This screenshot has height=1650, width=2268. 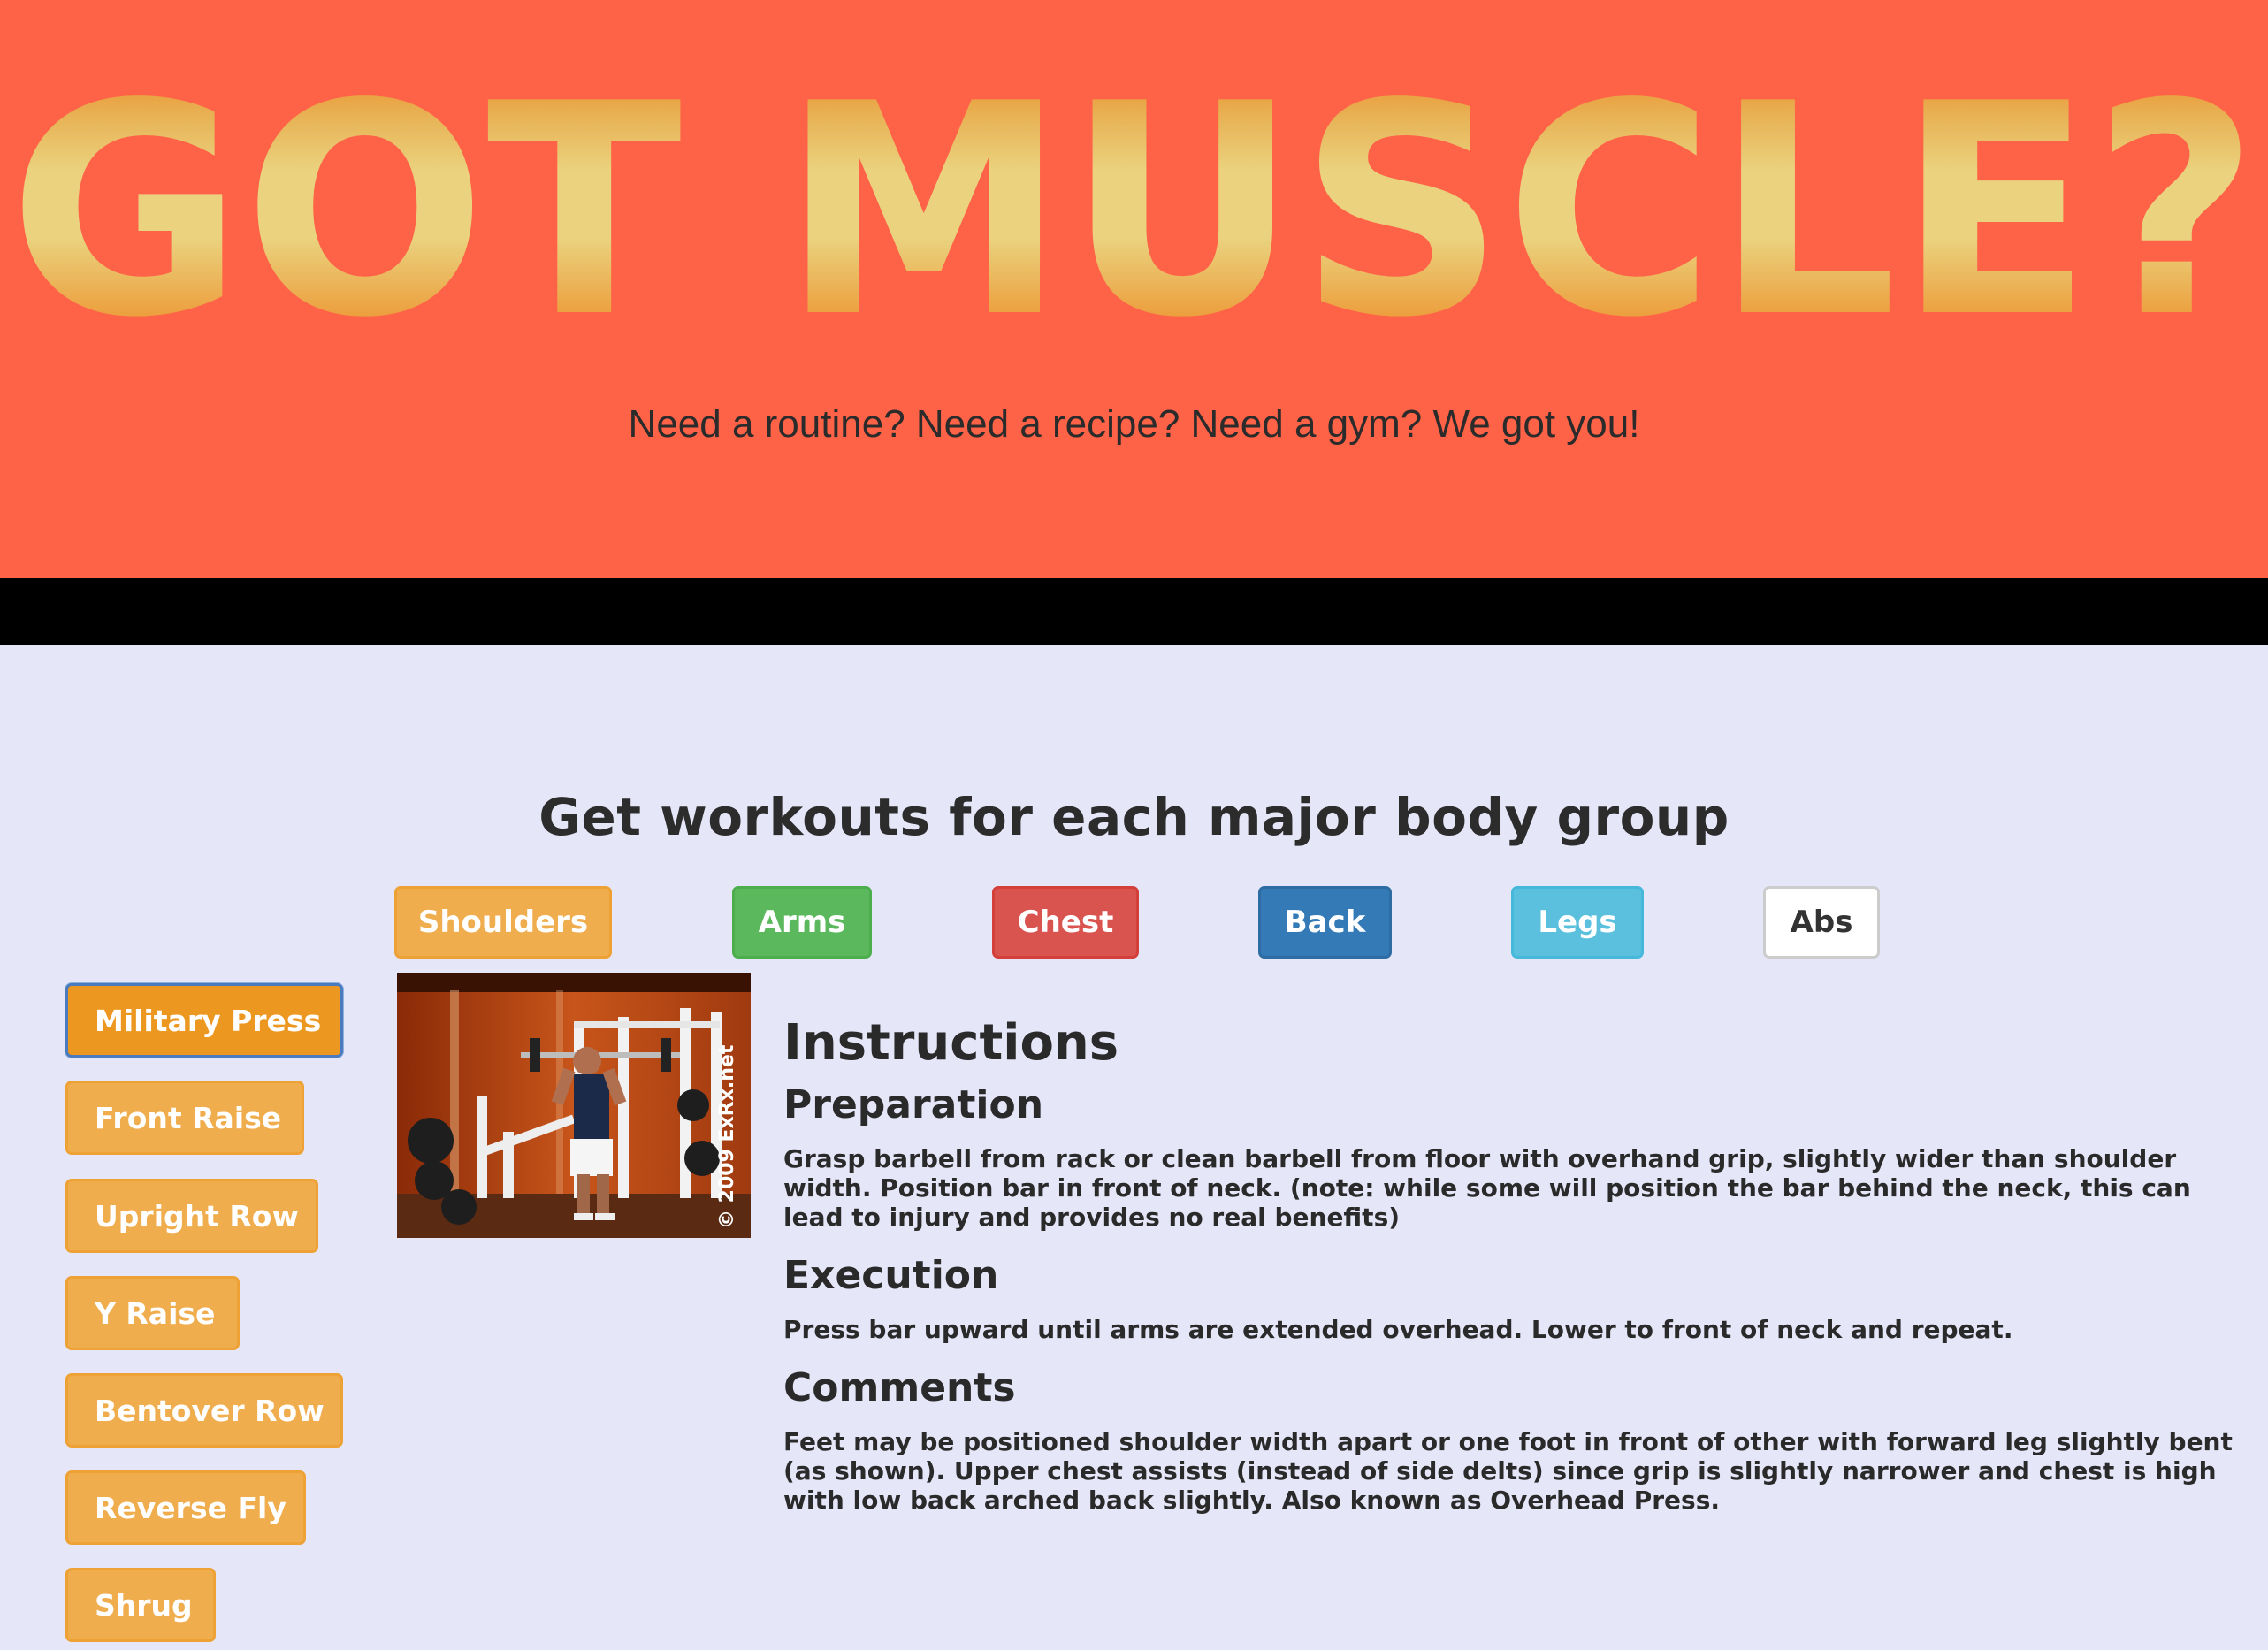 What do you see at coordinates (503, 922) in the screenshot?
I see `tab-shoulders: Shoulders` at bounding box center [503, 922].